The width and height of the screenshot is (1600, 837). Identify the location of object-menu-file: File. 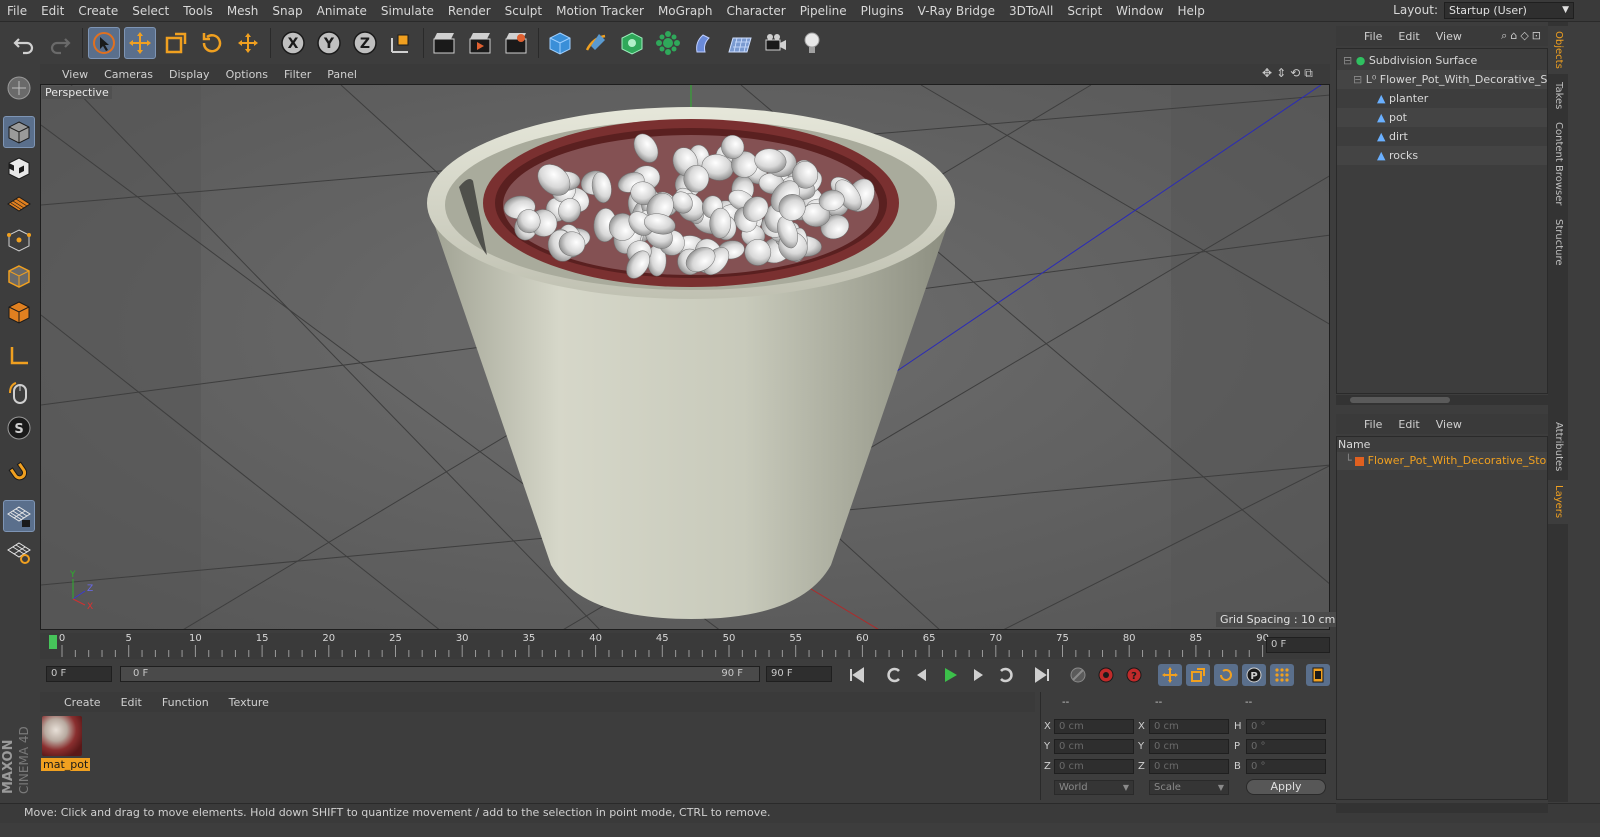
(1373, 36).